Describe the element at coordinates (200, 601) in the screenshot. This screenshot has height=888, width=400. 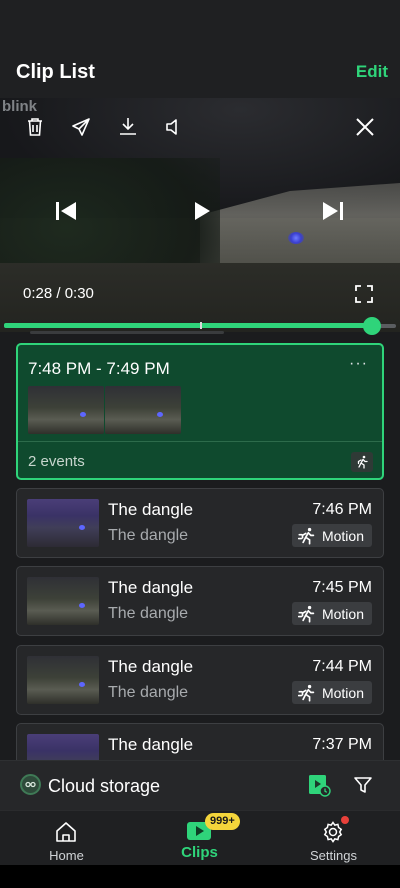
I see `clip-card: The dangle The dangle 7:45 PM Motion` at that location.